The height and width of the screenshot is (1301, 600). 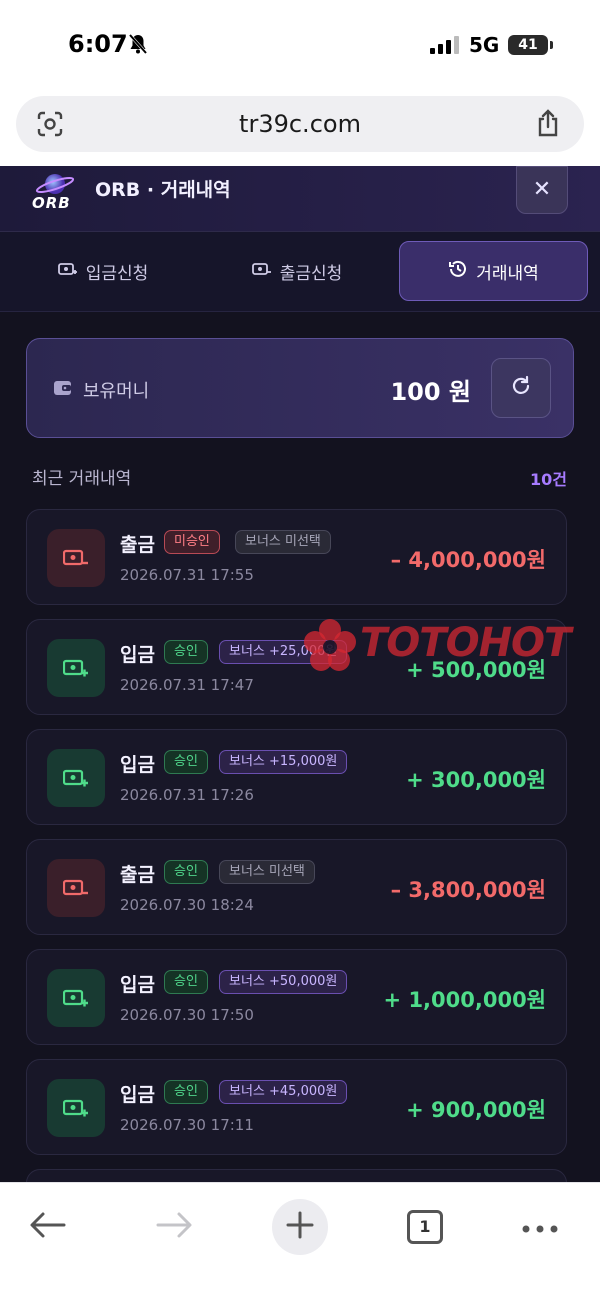 What do you see at coordinates (67, 271) in the screenshot?
I see `cash-plus-icon` at bounding box center [67, 271].